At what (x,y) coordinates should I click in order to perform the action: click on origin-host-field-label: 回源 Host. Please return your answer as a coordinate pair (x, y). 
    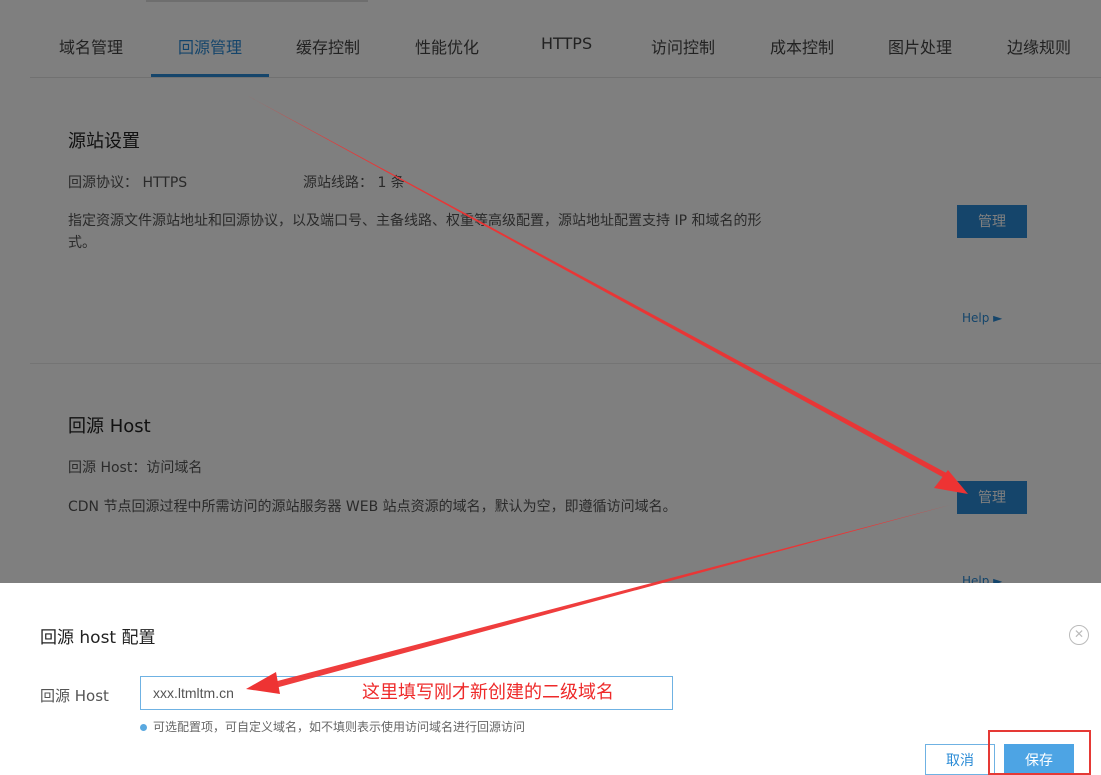
    Looking at the image, I should click on (74, 696).